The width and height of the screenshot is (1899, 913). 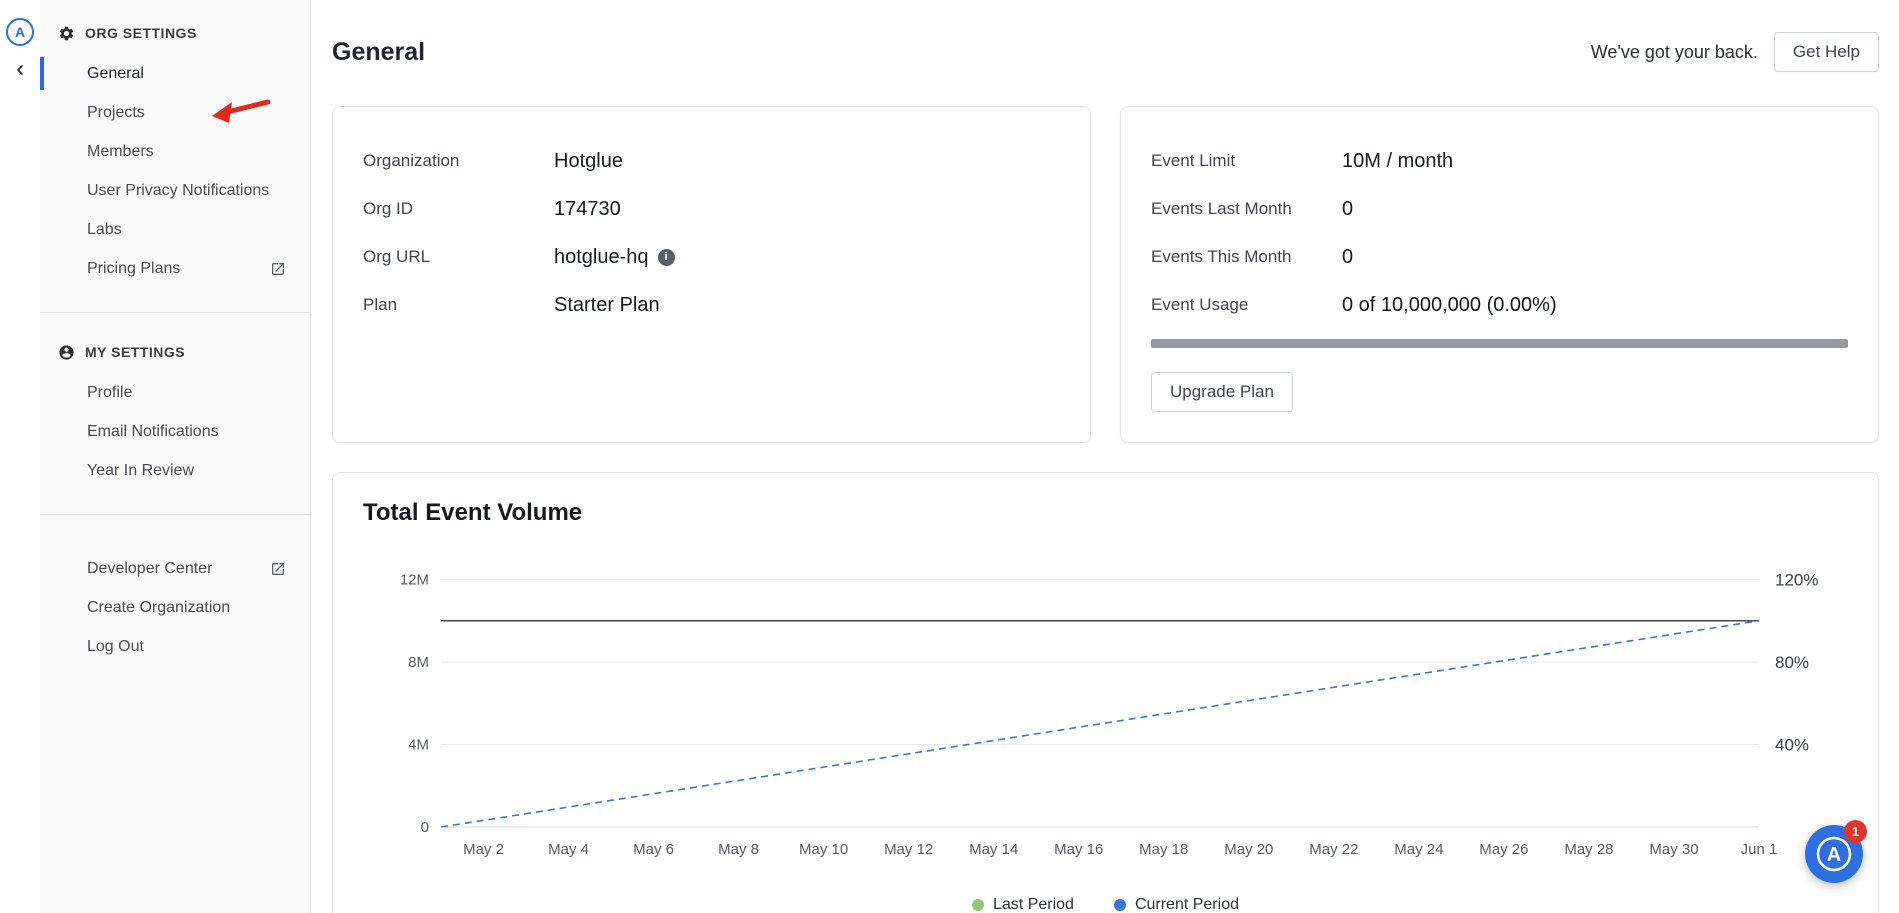 What do you see at coordinates (1759, 849) in the screenshot?
I see `svg-text: Jun 1` at bounding box center [1759, 849].